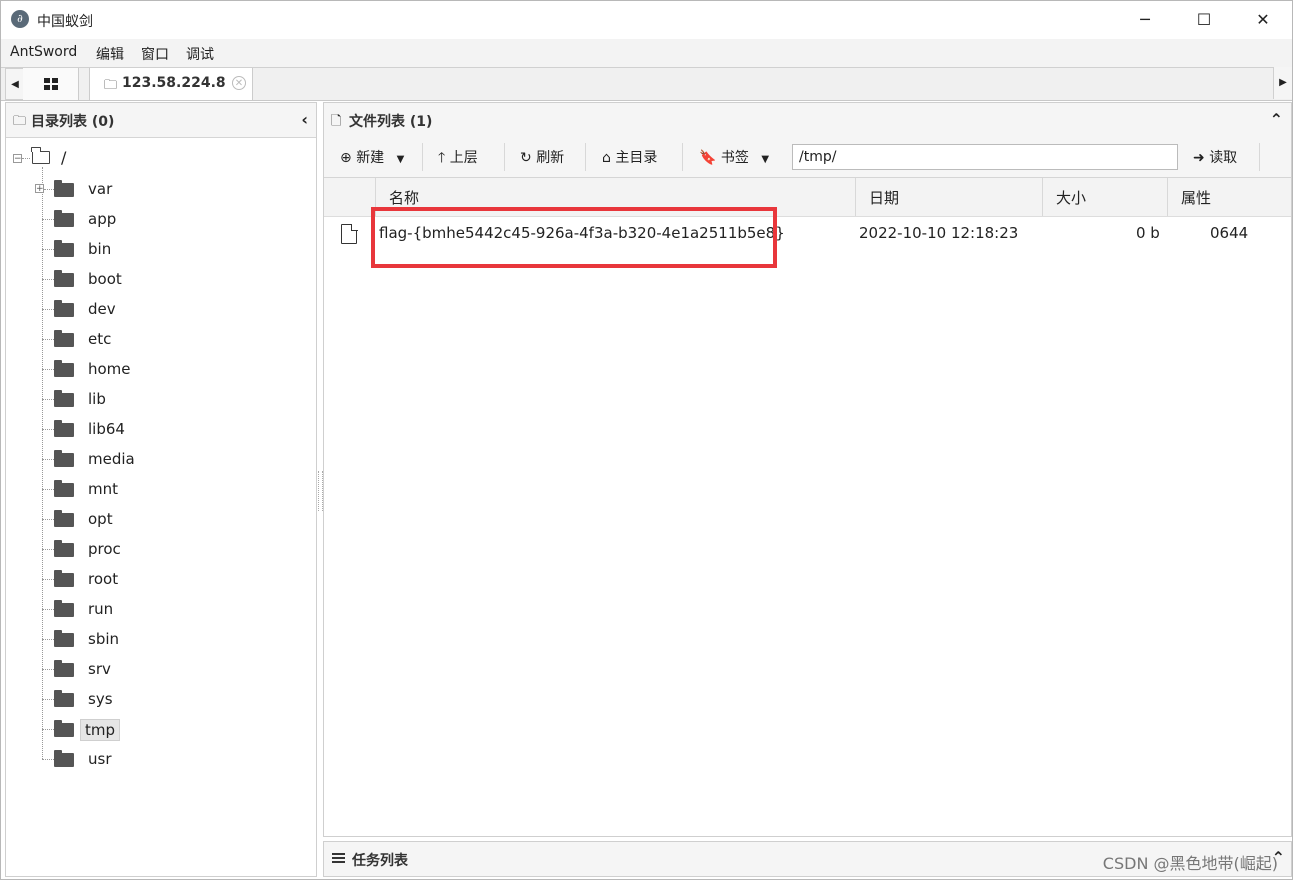 Image resolution: width=1293 pixels, height=880 pixels. What do you see at coordinates (807, 120) in the screenshot?
I see `file-panel-header: 🗋 文件列表 (1) ⌃` at bounding box center [807, 120].